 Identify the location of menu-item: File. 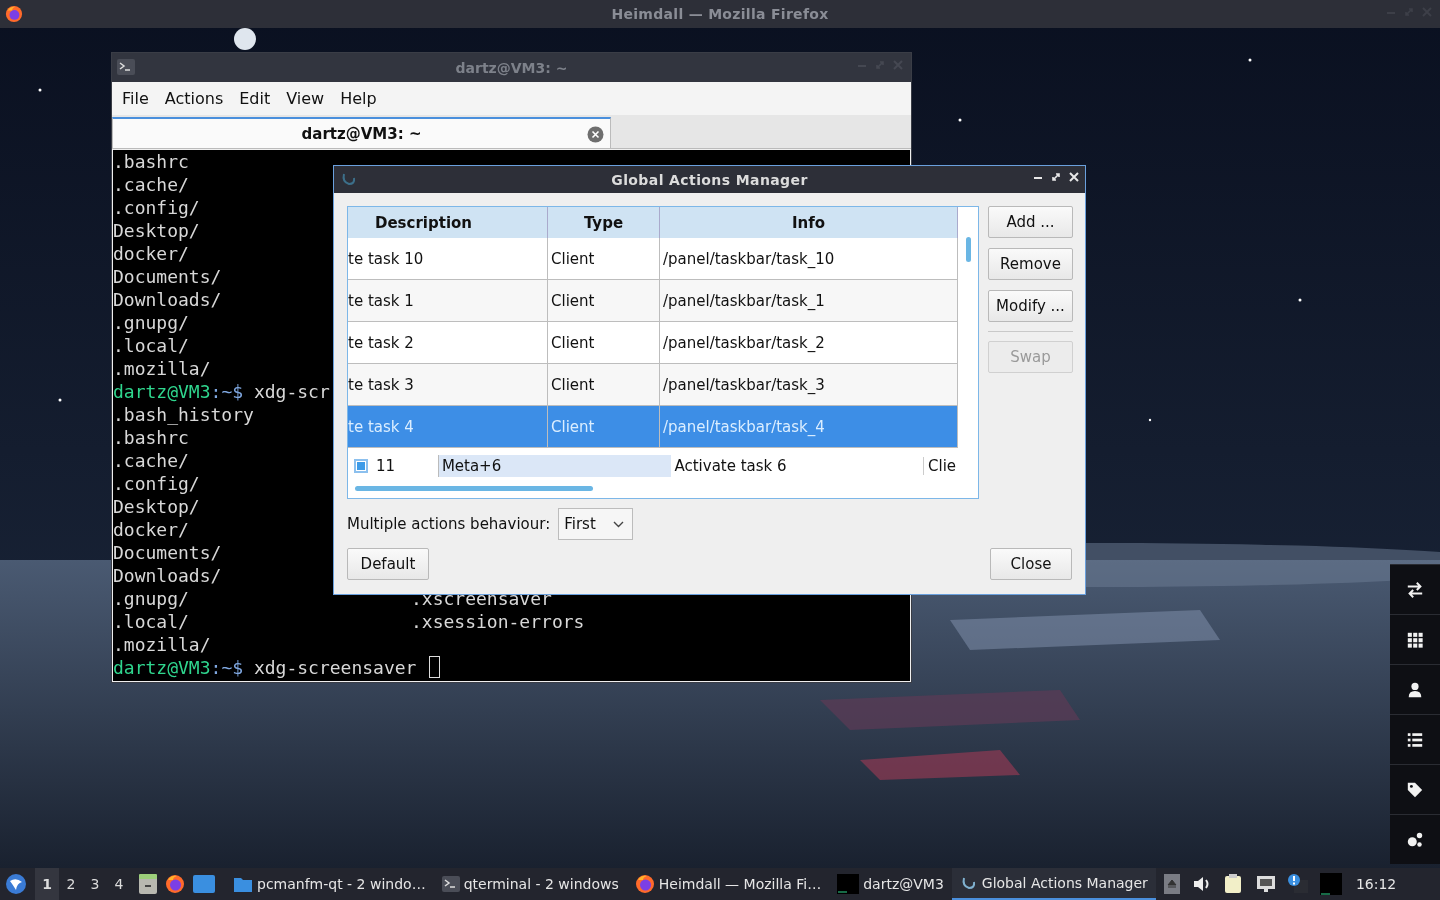
(135, 98).